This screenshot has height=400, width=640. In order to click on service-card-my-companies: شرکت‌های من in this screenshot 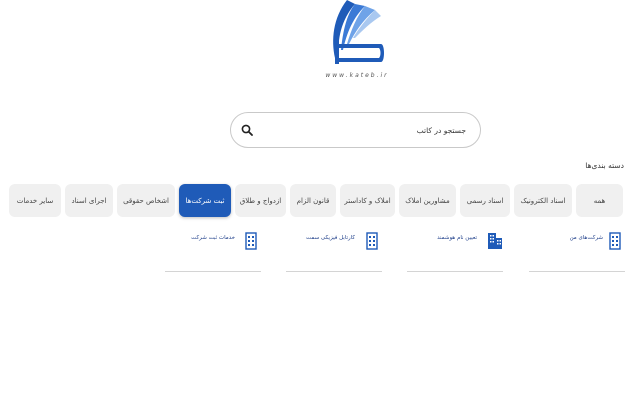, I will do `click(577, 252)`.